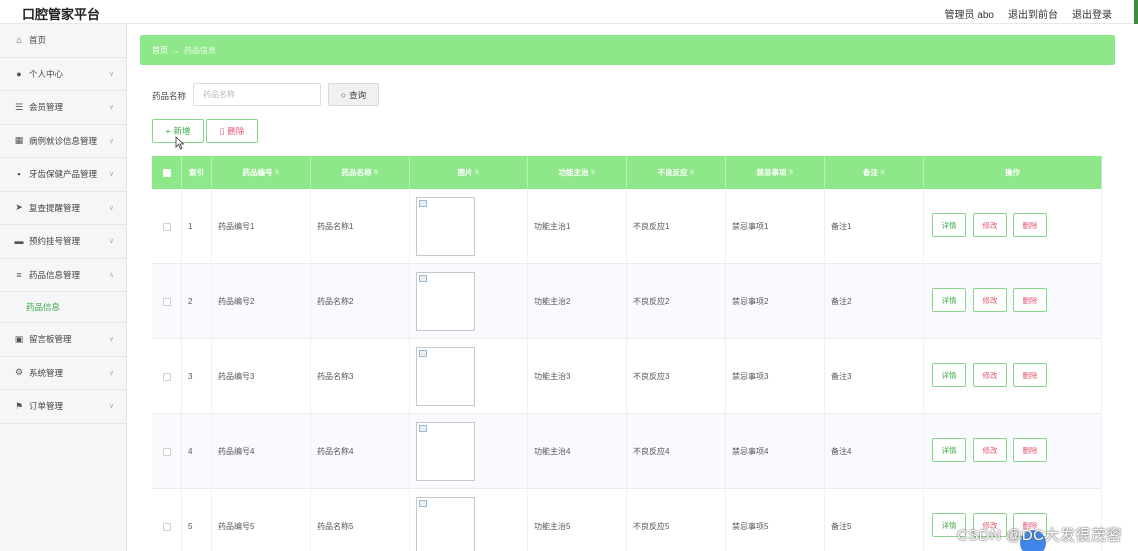 This screenshot has height=551, width=1138. I want to click on flag-icon: ⚑, so click(19, 405).